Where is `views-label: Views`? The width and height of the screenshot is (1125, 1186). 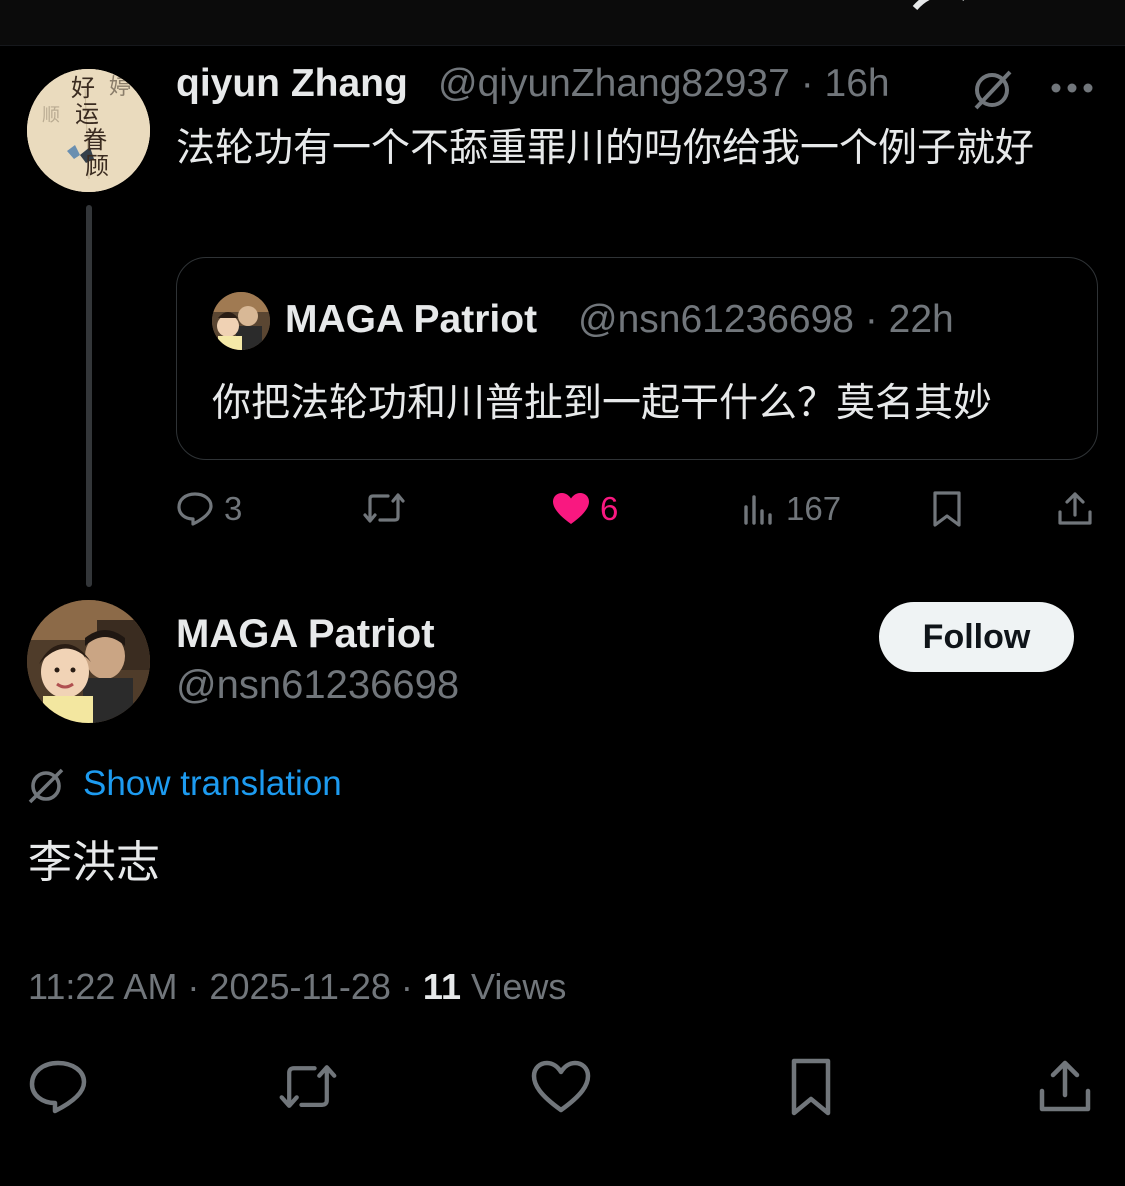 views-label: Views is located at coordinates (513, 986).